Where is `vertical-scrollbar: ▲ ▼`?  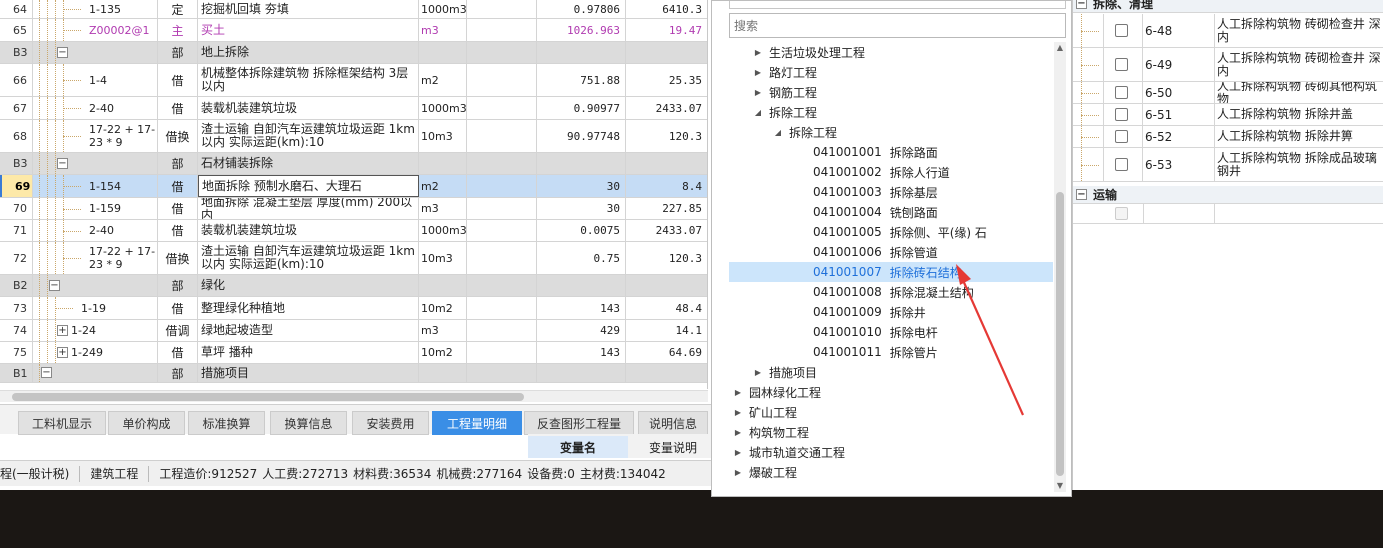
vertical-scrollbar: ▲ ▼ is located at coordinates (1060, 267).